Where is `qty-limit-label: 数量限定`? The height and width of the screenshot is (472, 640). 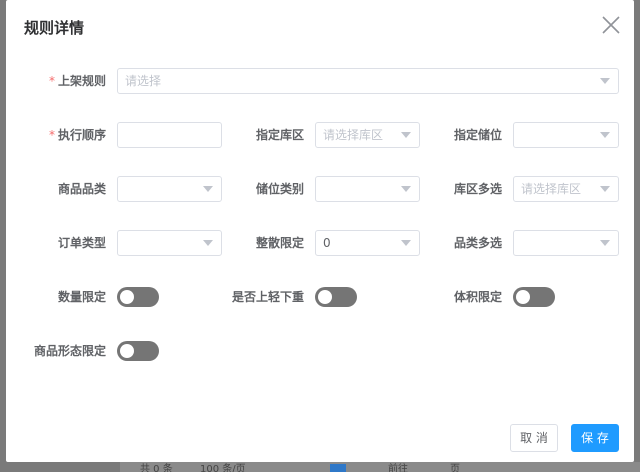 qty-limit-label: 数量限定 is located at coordinates (81, 297).